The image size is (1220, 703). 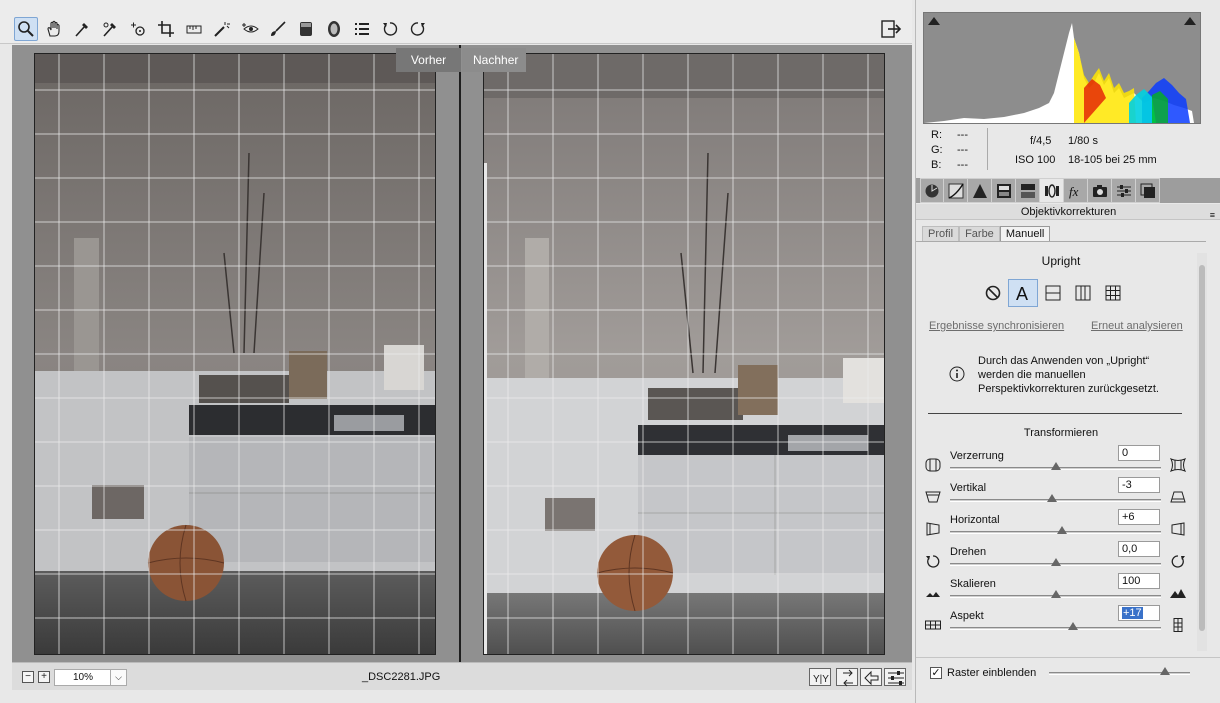 What do you see at coordinates (871, 677) in the screenshot?
I see `copy-settings-icon` at bounding box center [871, 677].